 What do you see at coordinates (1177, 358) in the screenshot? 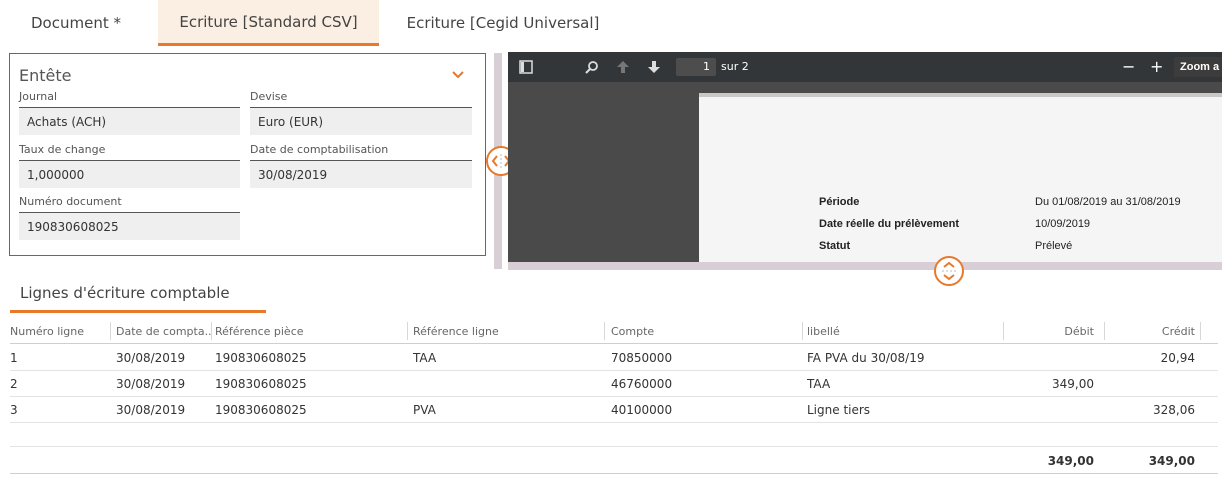
I see `cell-credit: 20,94` at bounding box center [1177, 358].